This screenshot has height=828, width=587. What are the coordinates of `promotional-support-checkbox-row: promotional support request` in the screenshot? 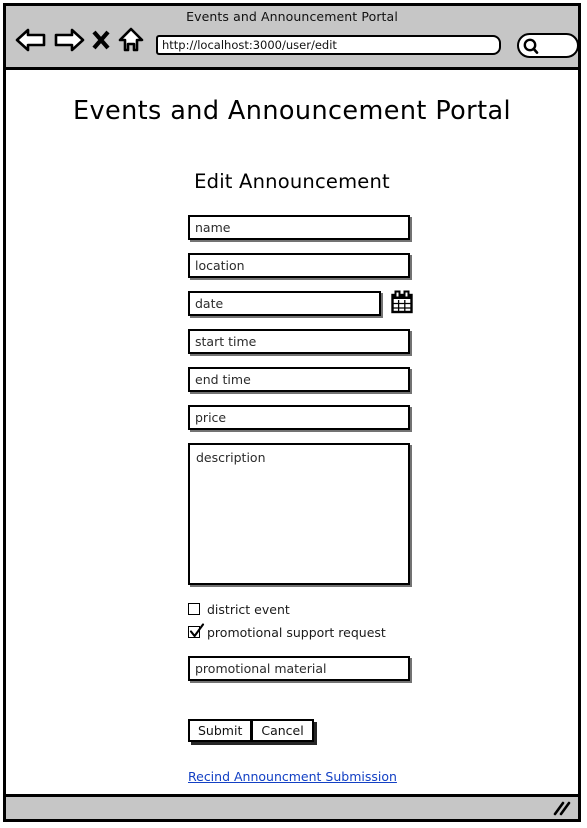 It's located at (299, 631).